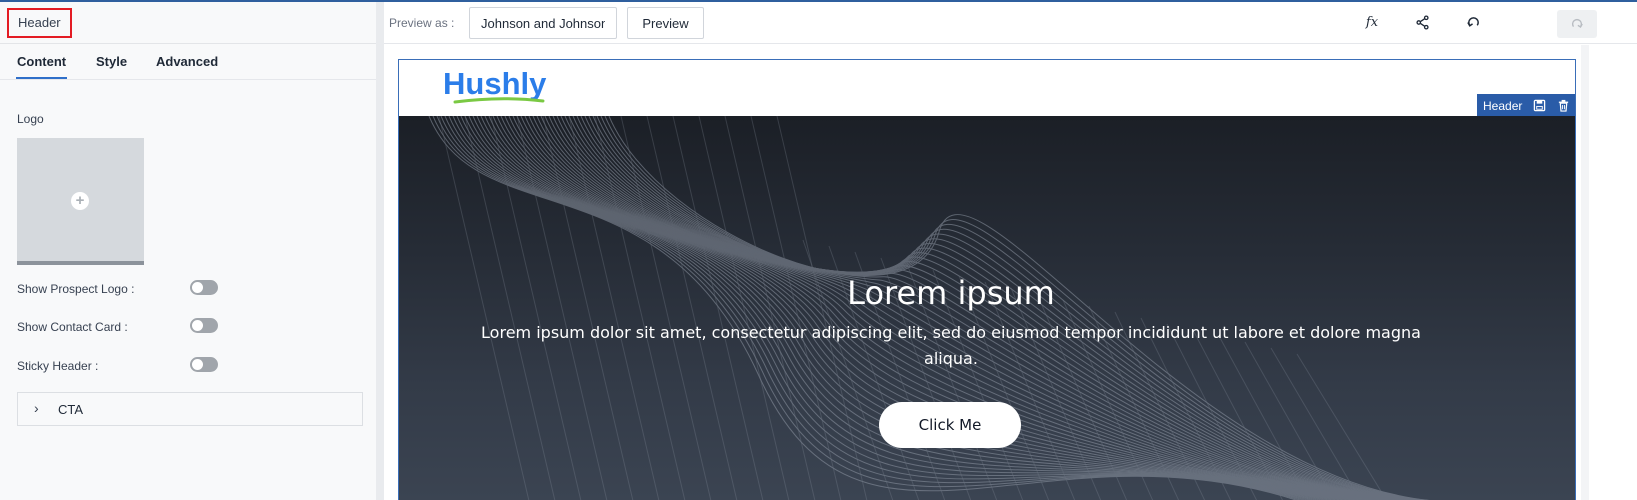 This screenshot has height=500, width=1637. What do you see at coordinates (72, 327) in the screenshot?
I see `show-contact-card-label: Show Contact Card :` at bounding box center [72, 327].